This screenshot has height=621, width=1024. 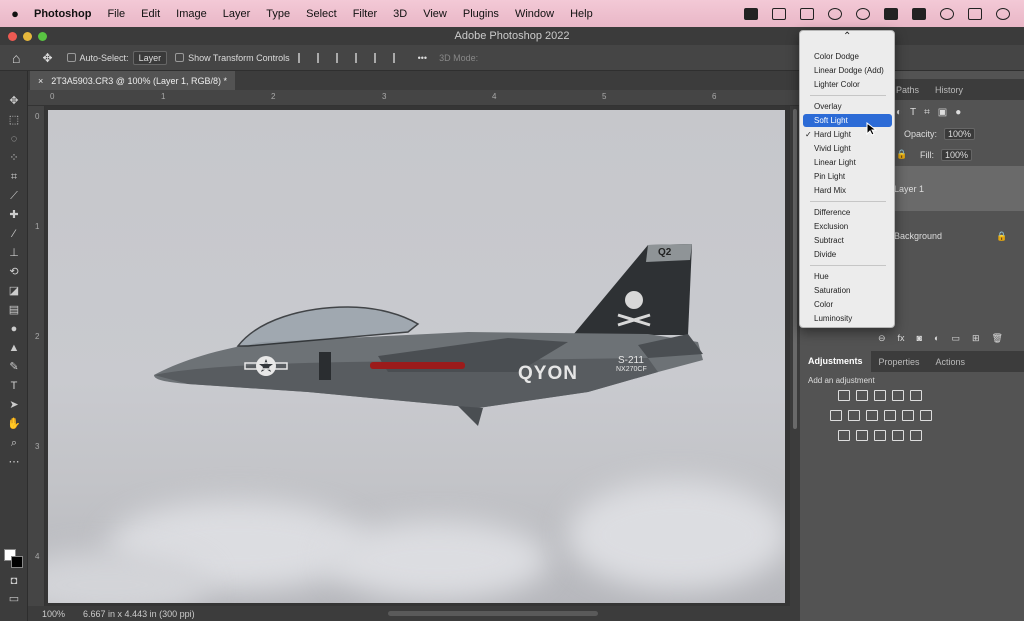 What do you see at coordinates (901, 340) in the screenshot?
I see `fx-icon: fx` at bounding box center [901, 340].